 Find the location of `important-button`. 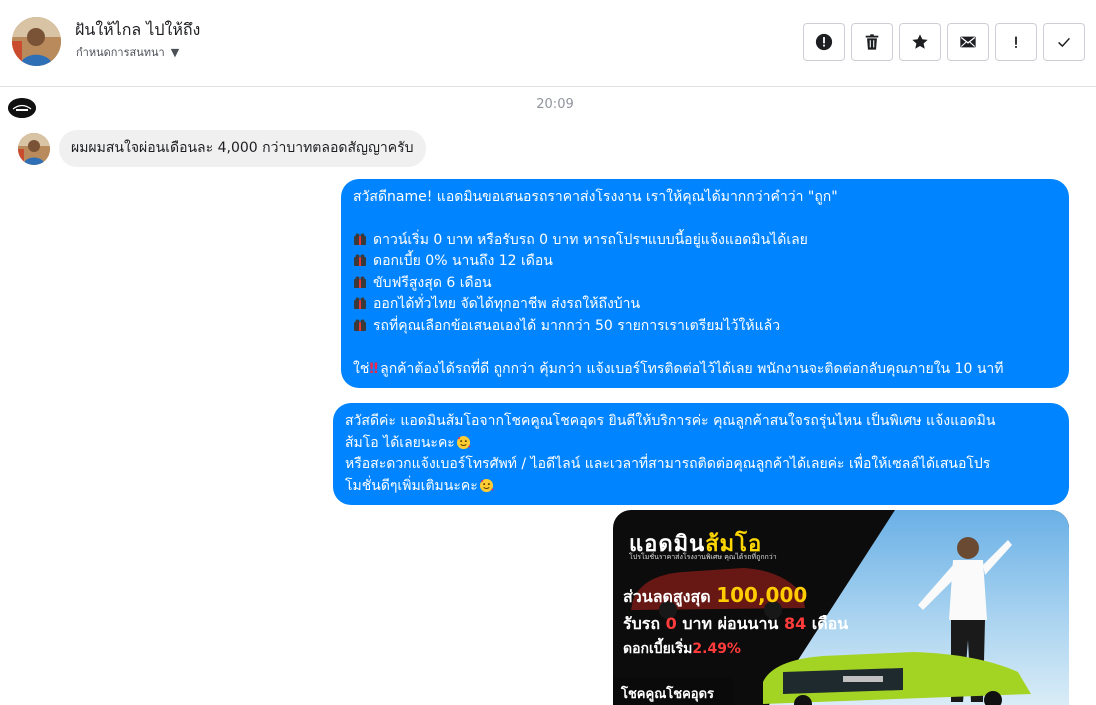

important-button is located at coordinates (1016, 42).